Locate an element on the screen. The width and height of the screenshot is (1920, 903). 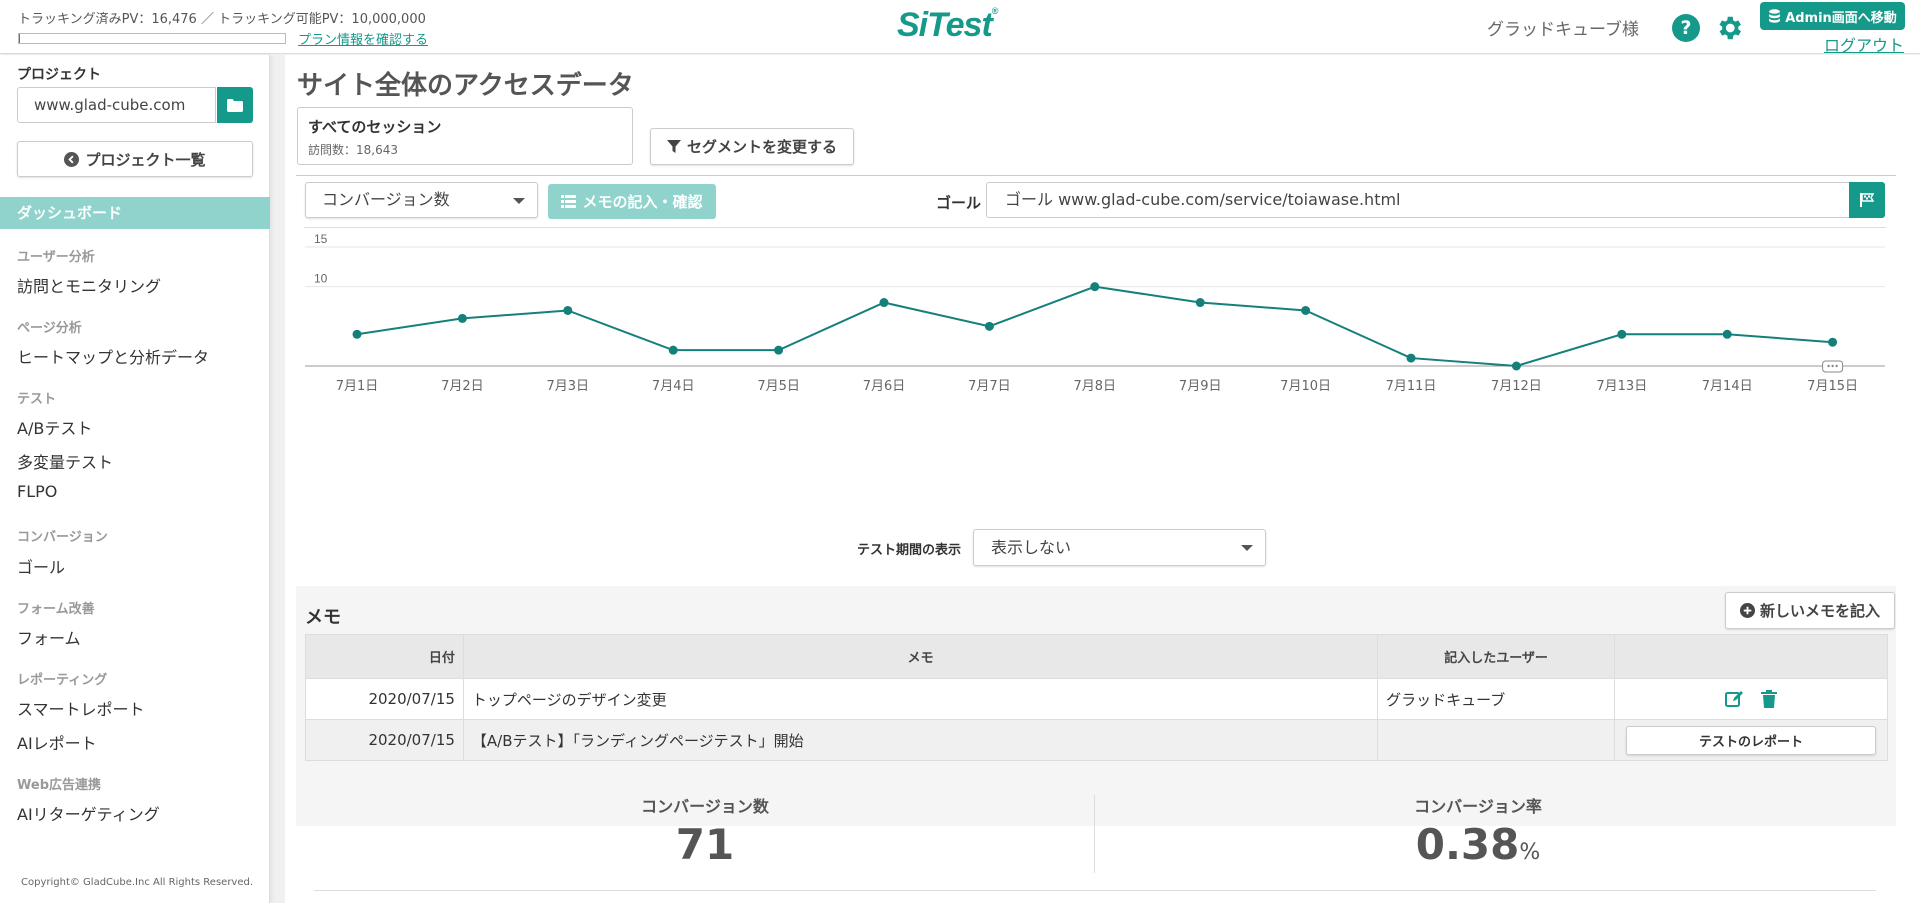
x-tick-label: 7月6日 is located at coordinates (884, 386).